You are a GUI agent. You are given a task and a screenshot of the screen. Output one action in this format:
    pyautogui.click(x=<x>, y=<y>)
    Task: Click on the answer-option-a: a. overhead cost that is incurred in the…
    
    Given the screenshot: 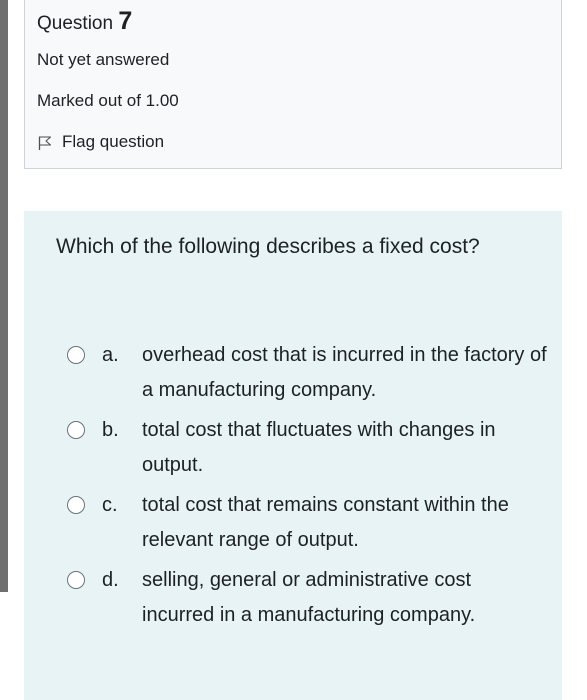 What is the action you would take?
    pyautogui.click(x=293, y=375)
    